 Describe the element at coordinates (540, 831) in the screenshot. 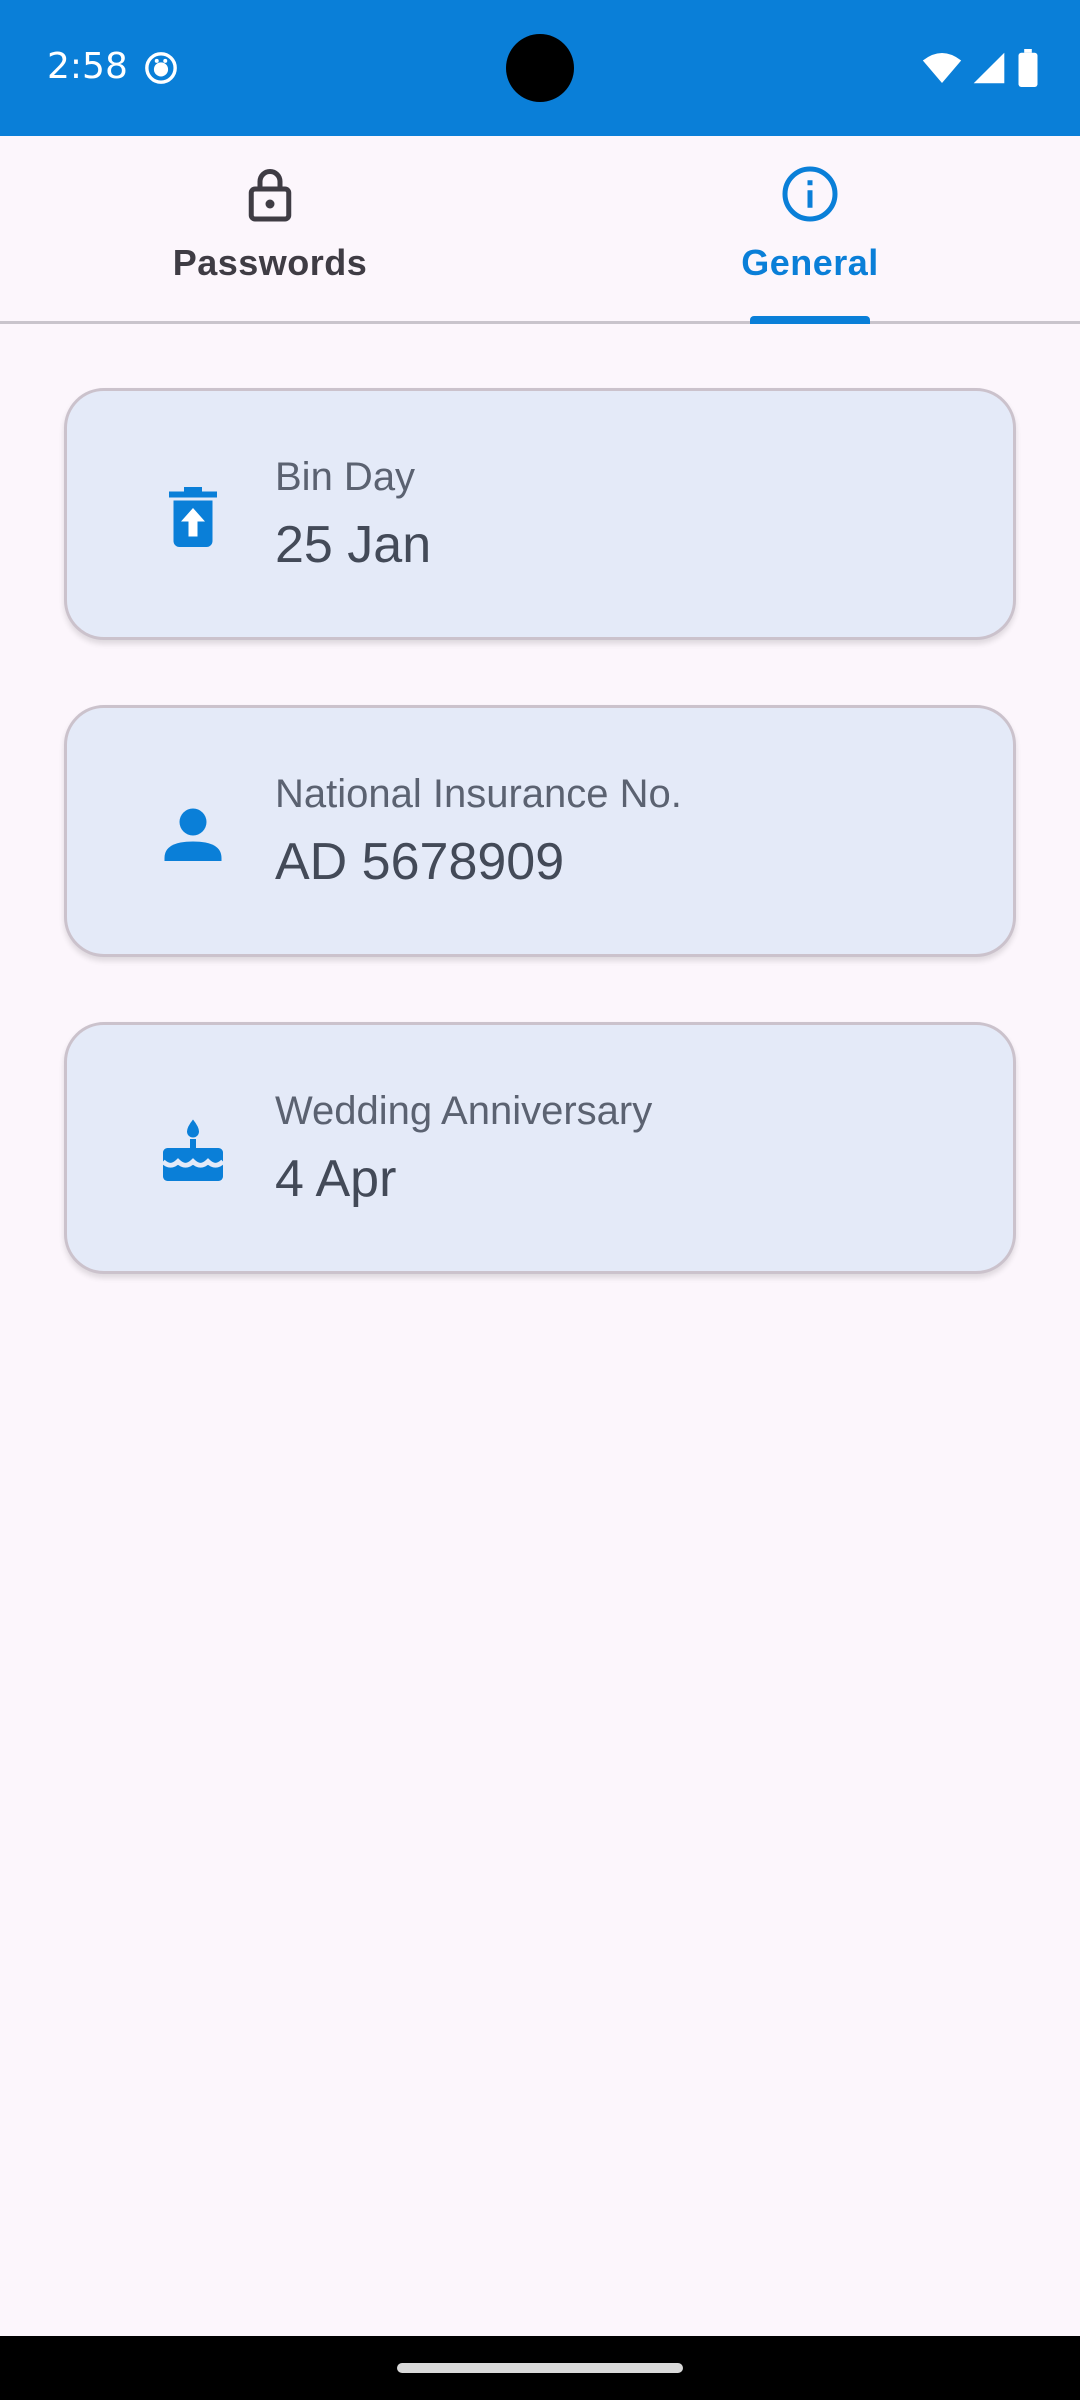

I see `card-national-insurance: National Insurance No. AD 5678909` at that location.